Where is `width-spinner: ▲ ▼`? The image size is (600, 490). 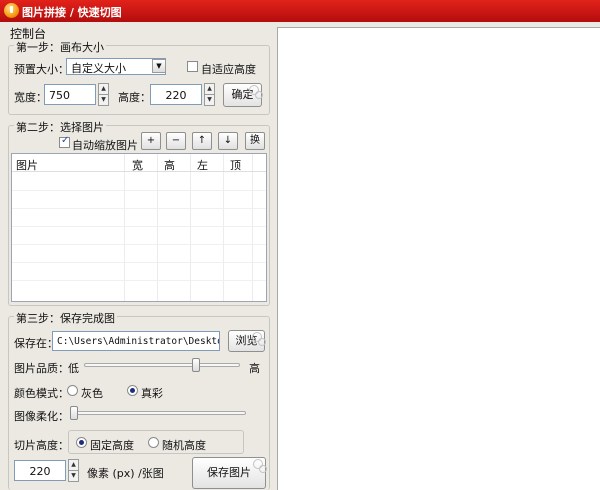 width-spinner: ▲ ▼ is located at coordinates (103, 94).